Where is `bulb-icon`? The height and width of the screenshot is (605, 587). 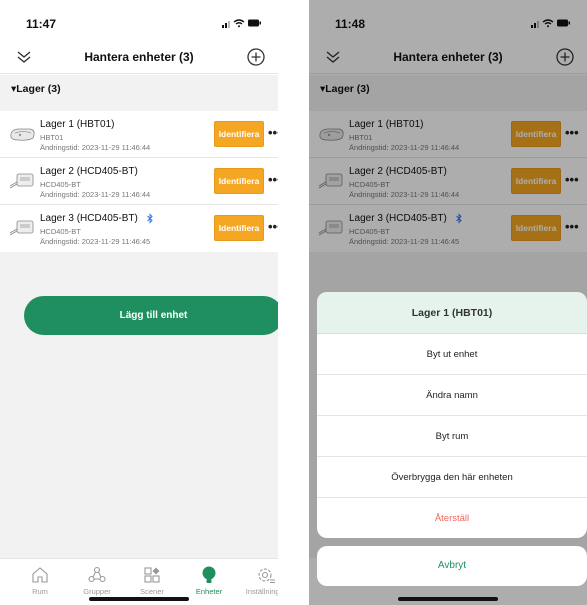 bulb-icon is located at coordinates (209, 574).